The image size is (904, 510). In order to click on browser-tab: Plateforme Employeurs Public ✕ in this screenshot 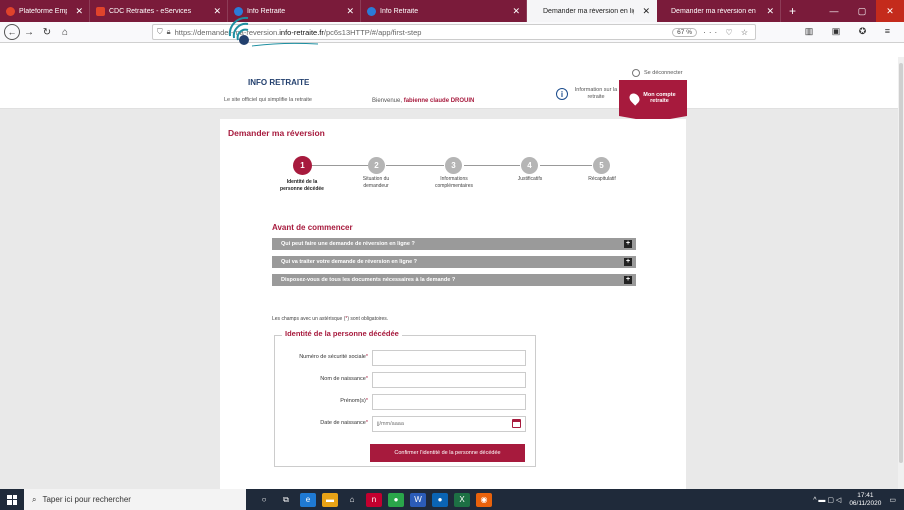, I will do `click(45, 11)`.